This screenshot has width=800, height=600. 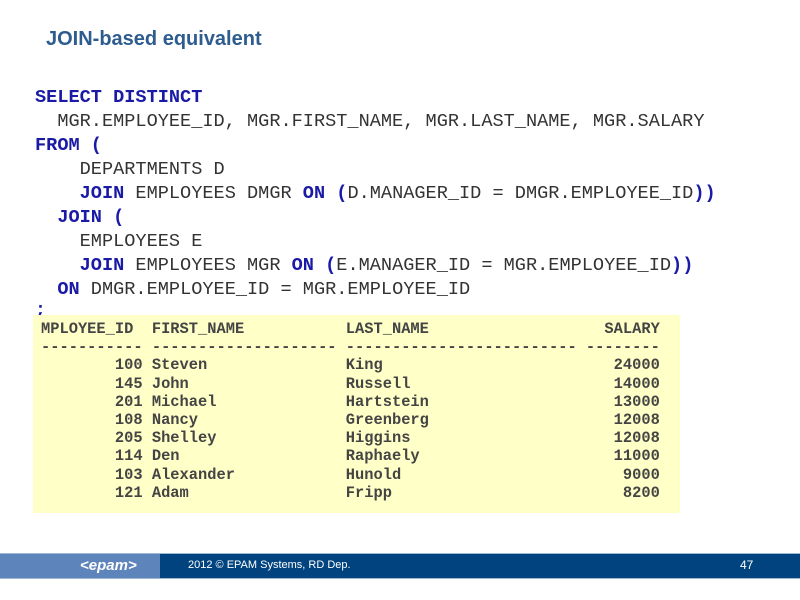 I want to click on table-row: 103 Alexander Hunold 9000, so click(x=350, y=474).